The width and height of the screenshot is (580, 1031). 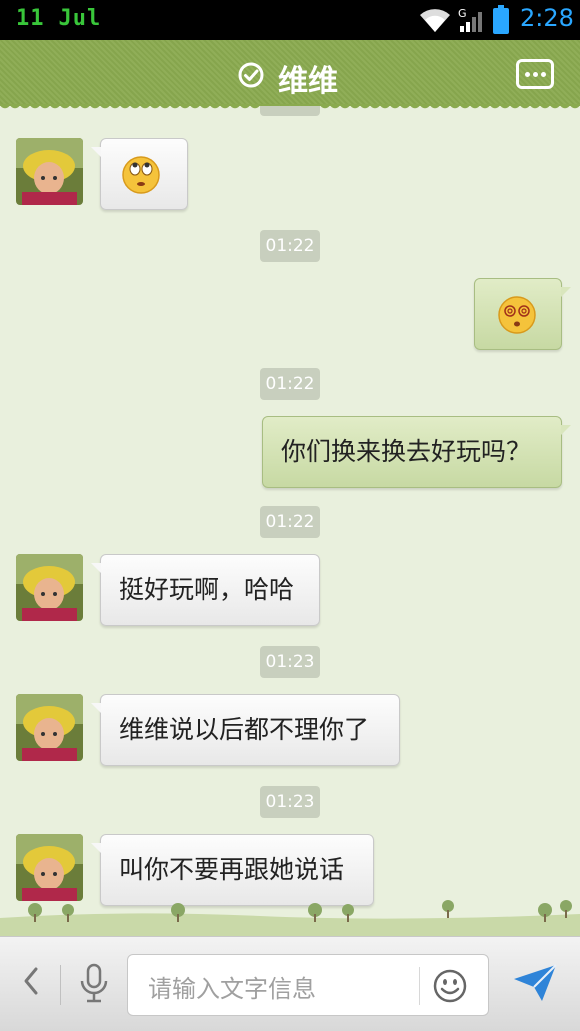 I want to click on message-input-bar: 请输入文字信息, so click(x=290, y=983).